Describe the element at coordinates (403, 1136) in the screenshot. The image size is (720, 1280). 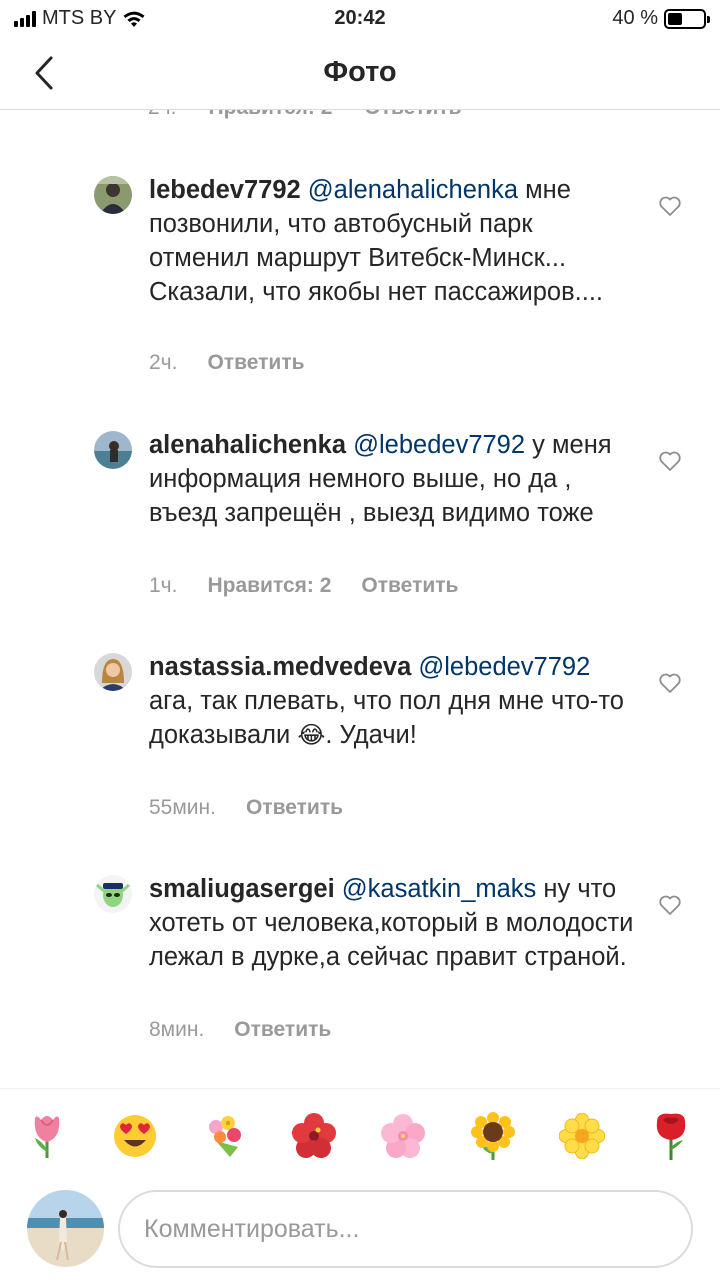
I see `cherry-blossom-icon` at that location.